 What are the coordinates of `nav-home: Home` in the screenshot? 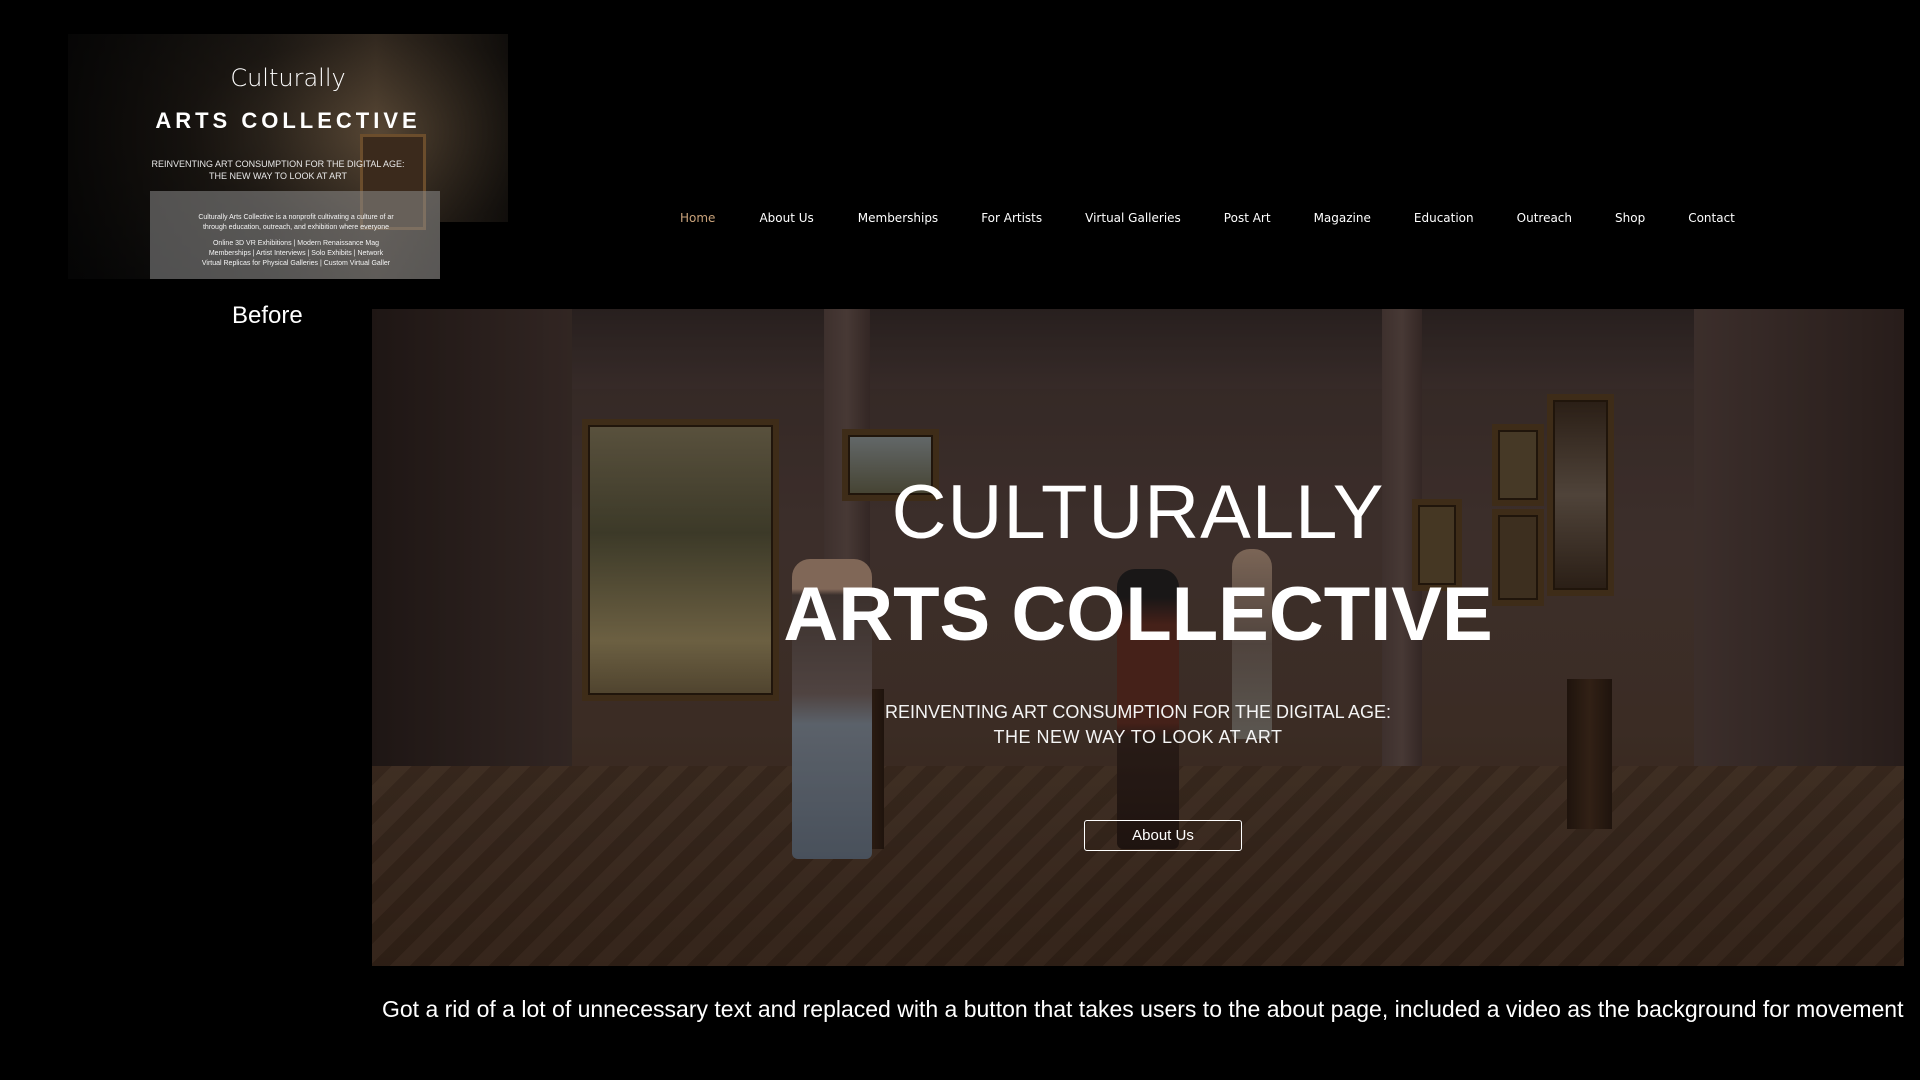 It's located at (697, 222).